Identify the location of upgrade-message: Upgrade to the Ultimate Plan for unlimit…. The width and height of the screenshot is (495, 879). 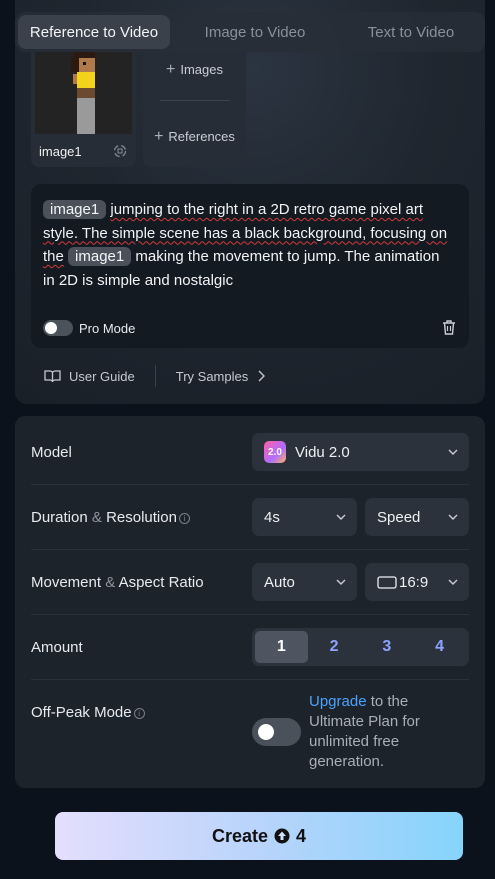
(364, 731).